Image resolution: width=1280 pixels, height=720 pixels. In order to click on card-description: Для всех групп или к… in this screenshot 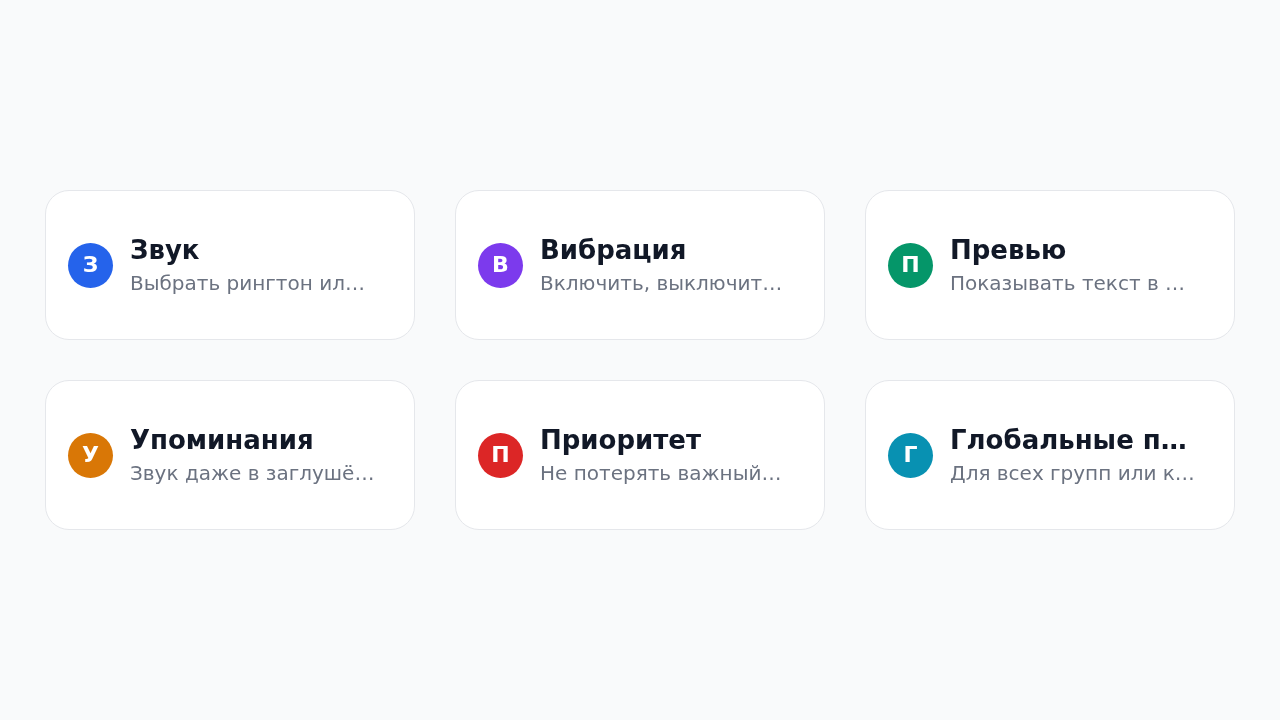, I will do `click(1072, 473)`.